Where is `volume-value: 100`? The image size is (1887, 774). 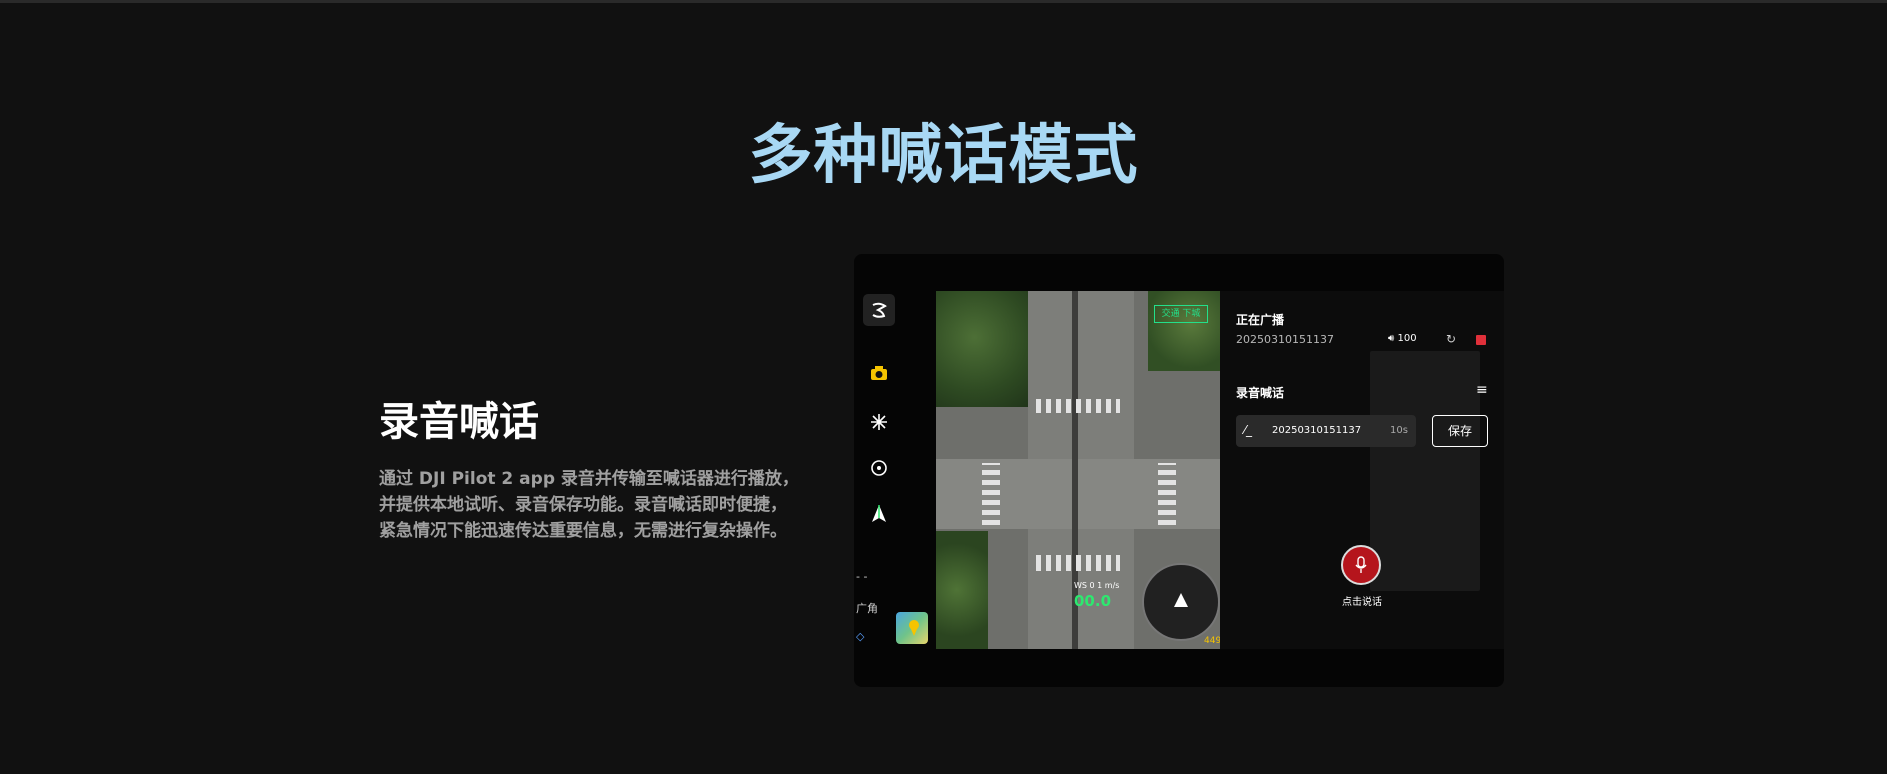
volume-value: 100 is located at coordinates (1407, 338).